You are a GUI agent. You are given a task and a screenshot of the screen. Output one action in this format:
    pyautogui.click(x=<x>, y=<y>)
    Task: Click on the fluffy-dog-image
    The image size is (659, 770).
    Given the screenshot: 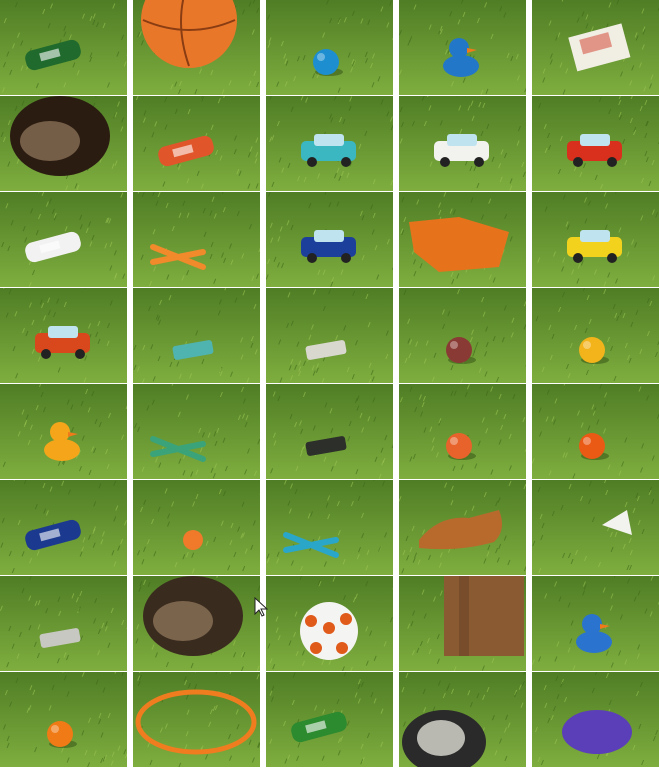 What is the action you would take?
    pyautogui.click(x=196, y=623)
    